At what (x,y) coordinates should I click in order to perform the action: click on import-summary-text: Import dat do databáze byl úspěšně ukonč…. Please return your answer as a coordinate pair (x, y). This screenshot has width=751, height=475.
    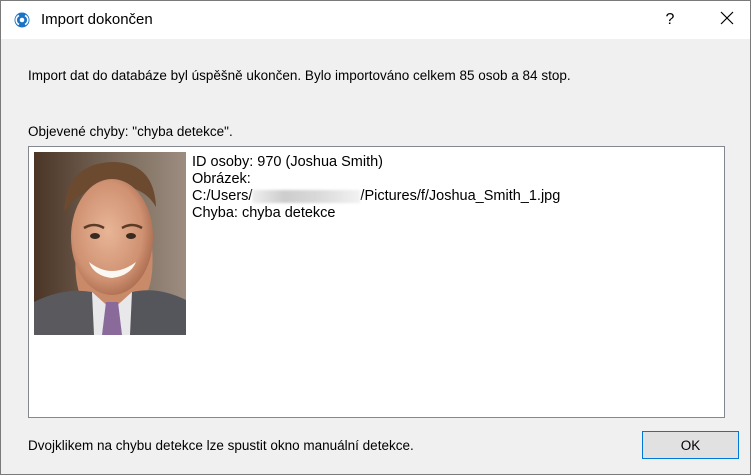
    Looking at the image, I should click on (299, 75).